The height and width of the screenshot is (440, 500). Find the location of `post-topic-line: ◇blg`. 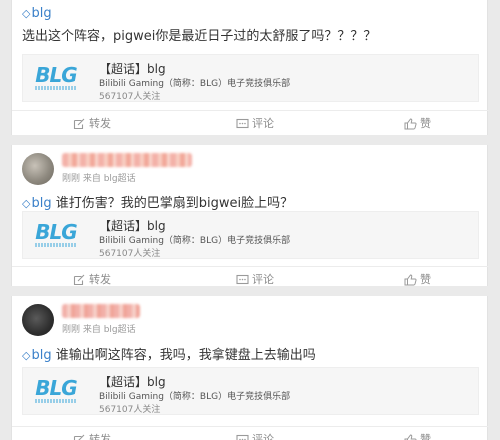

post-topic-line: ◇blg is located at coordinates (37, 13).